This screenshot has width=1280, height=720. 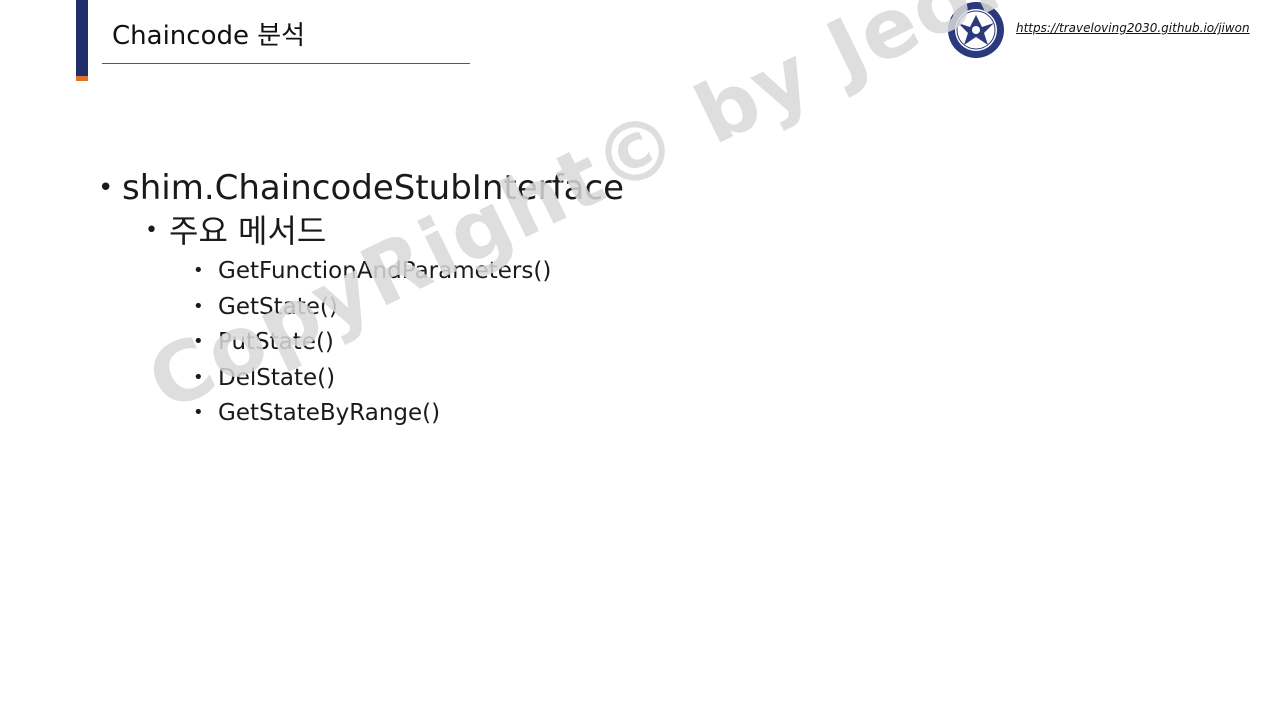 I want to click on list-item-method: • GetState(), so click(x=265, y=307).